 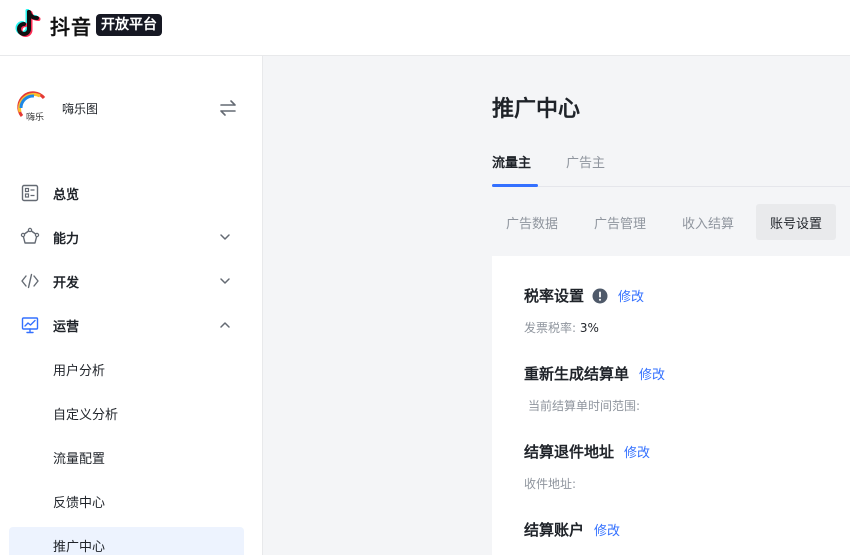 I want to click on app-selector: 嗨乐 嗨乐图, so click(x=131, y=108).